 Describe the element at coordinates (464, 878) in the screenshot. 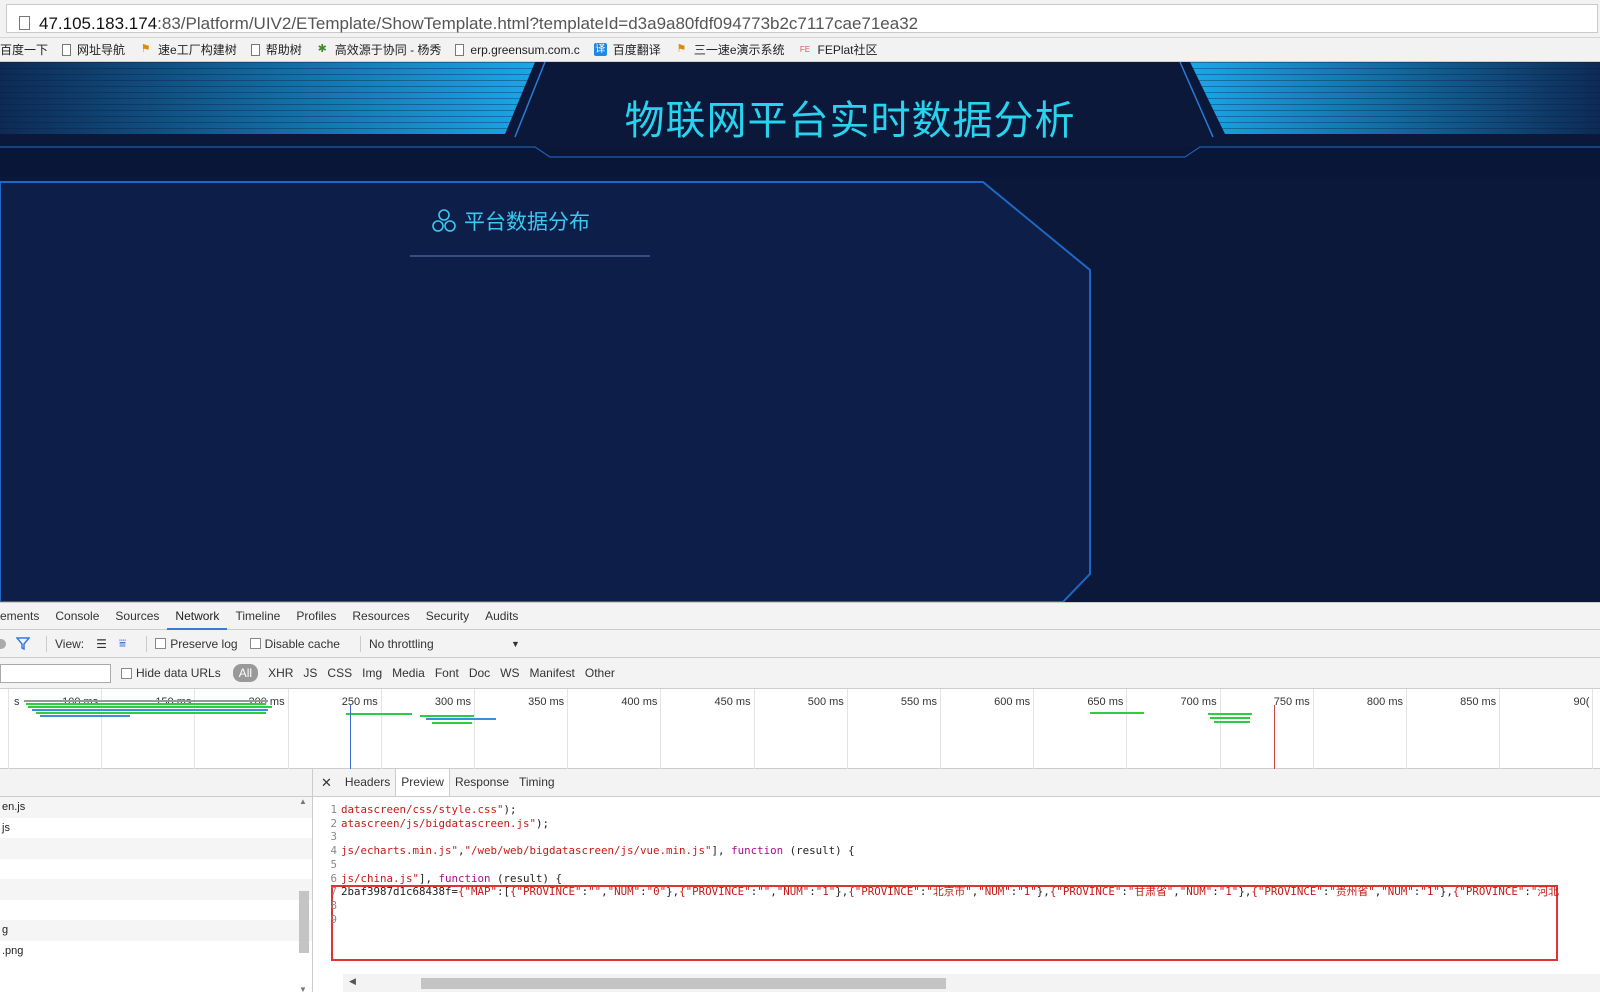

I see `code-token: function` at that location.